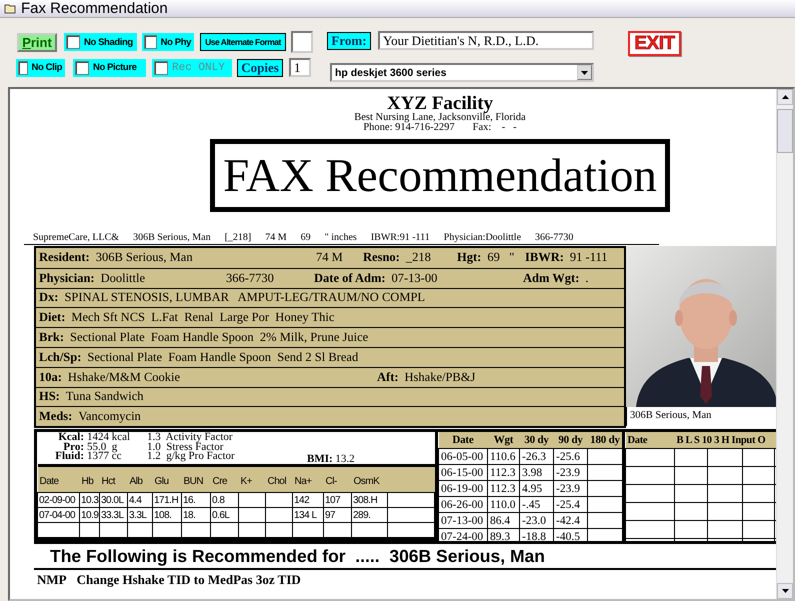 The height and width of the screenshot is (601, 795). I want to click on table-cell: 107, so click(338, 500).